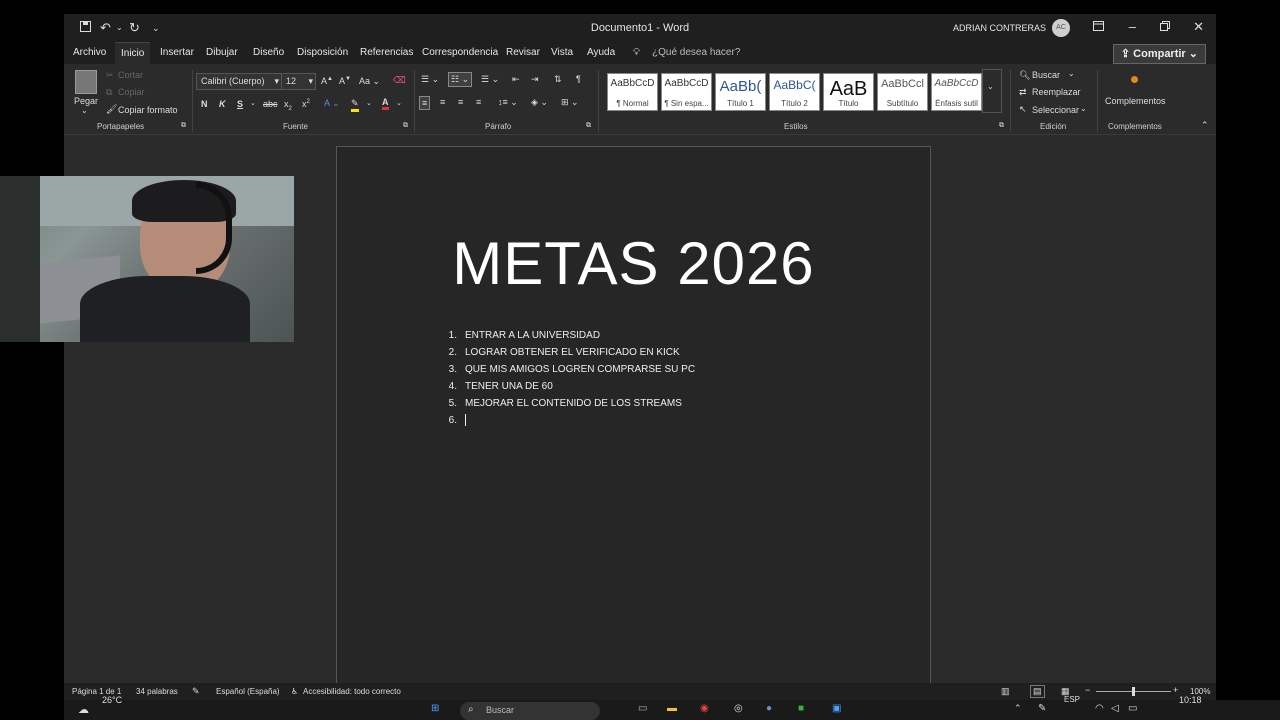 This screenshot has width=1280, height=720. I want to click on app-icon: ◎, so click(738, 708).